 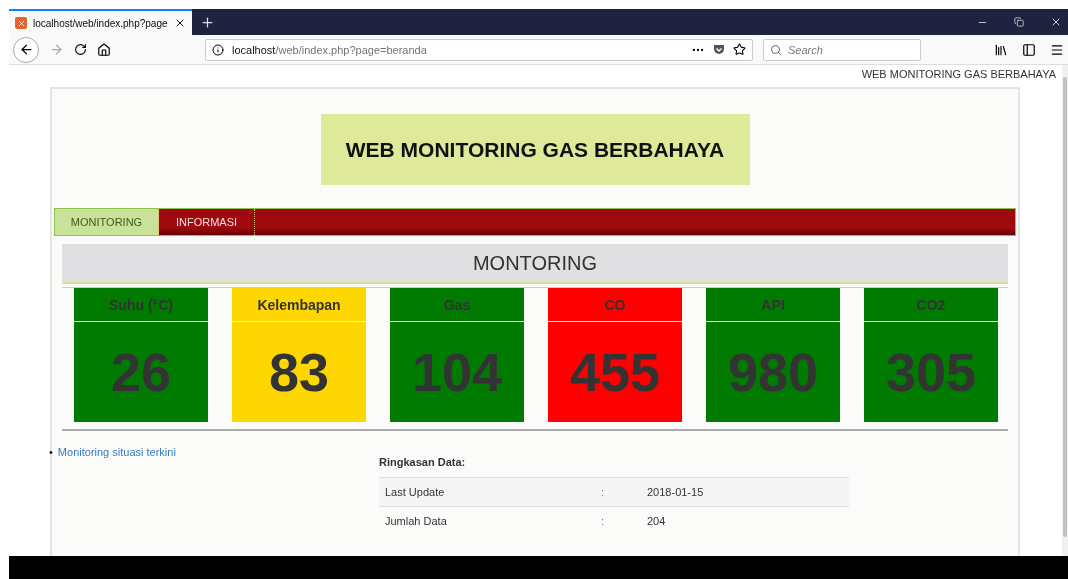 I want to click on browser-tab: localhost/web/index.php?page, so click(x=100, y=22).